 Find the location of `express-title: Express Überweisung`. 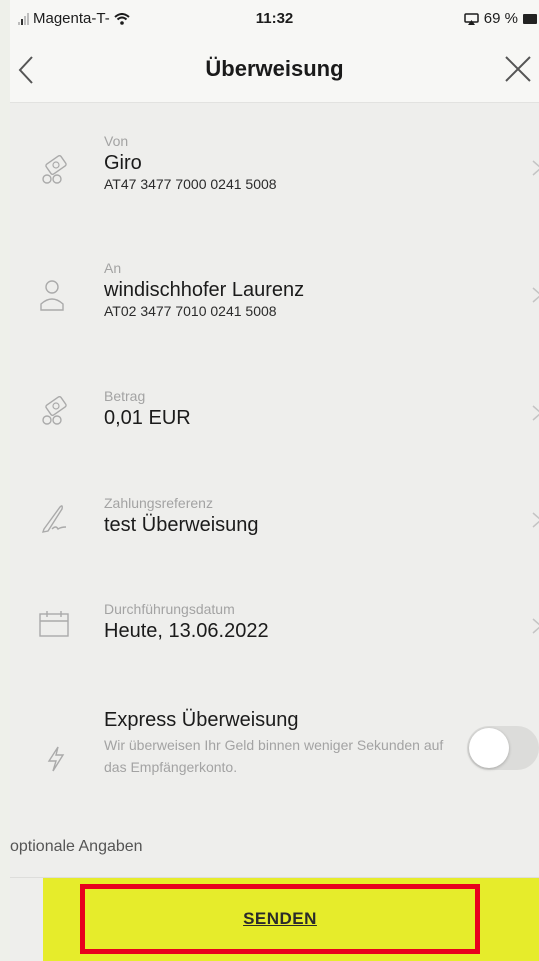

express-title: Express Überweisung is located at coordinates (201, 720).